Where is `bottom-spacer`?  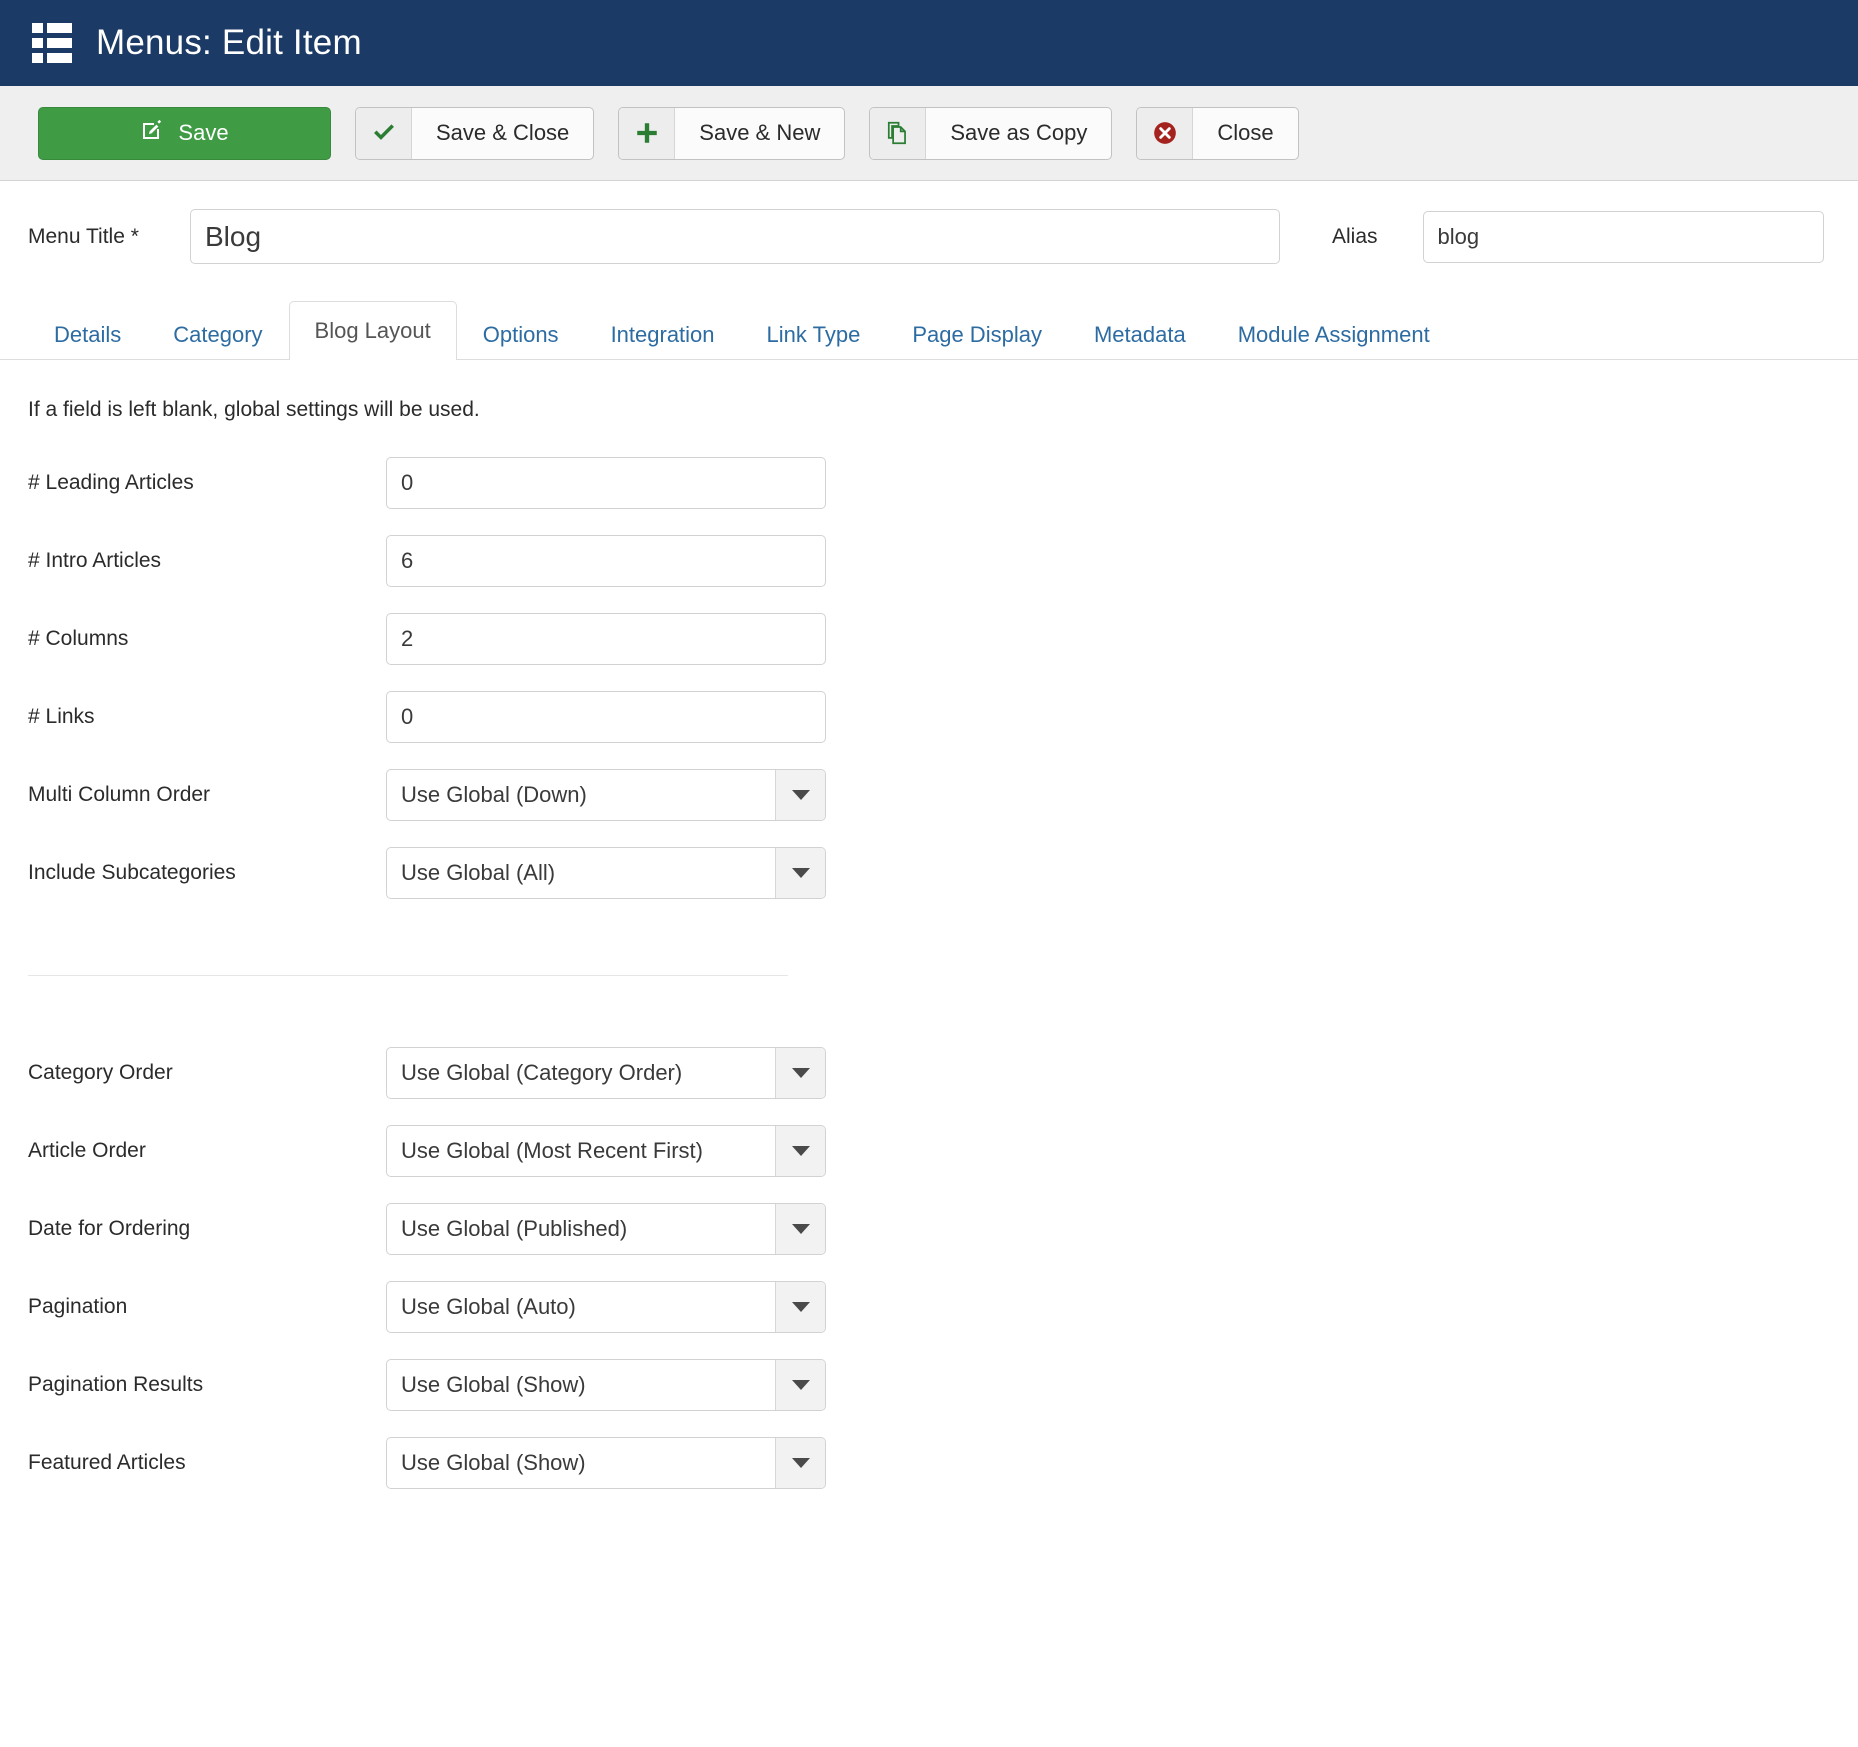 bottom-spacer is located at coordinates (929, 1517).